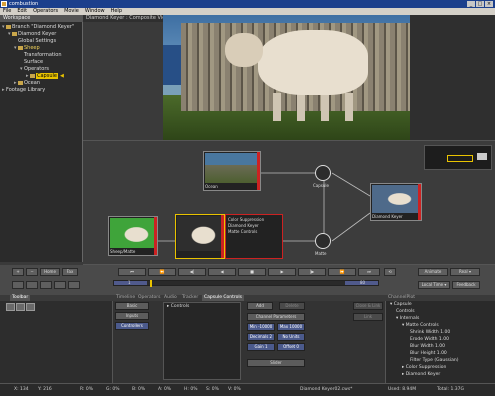  What do you see at coordinates (7, 11) in the screenshot?
I see `menu-file: File` at bounding box center [7, 11].